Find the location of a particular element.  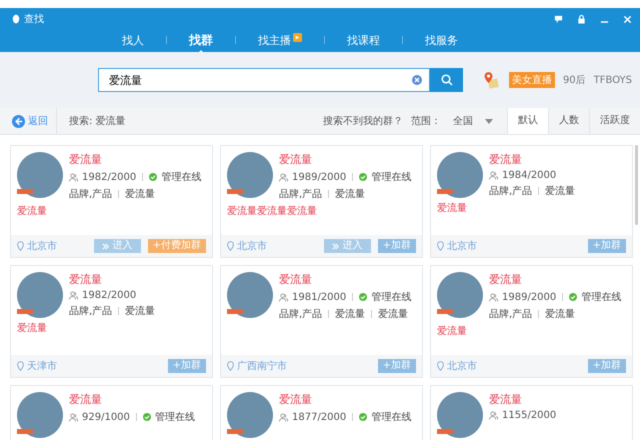

location-text: 广西南宁市 is located at coordinates (262, 366).